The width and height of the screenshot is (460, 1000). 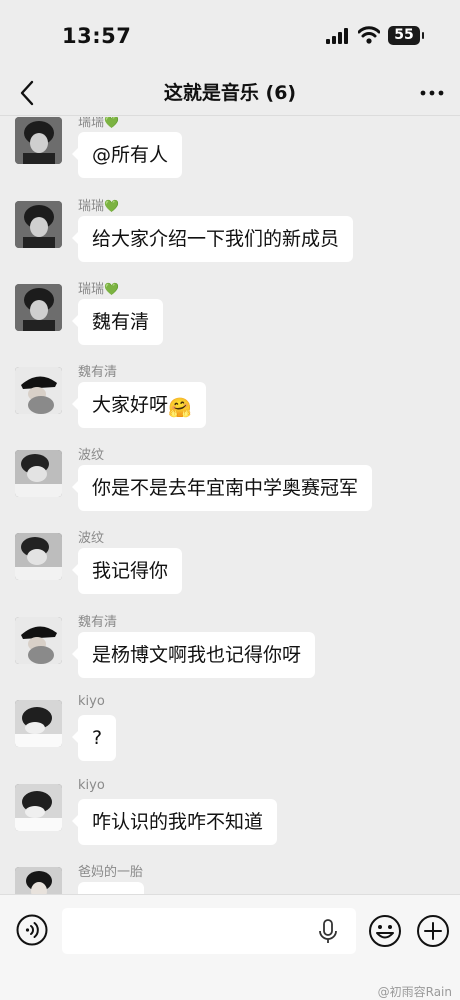 What do you see at coordinates (117, 322) in the screenshot?
I see `message-bubble: 魏有清` at bounding box center [117, 322].